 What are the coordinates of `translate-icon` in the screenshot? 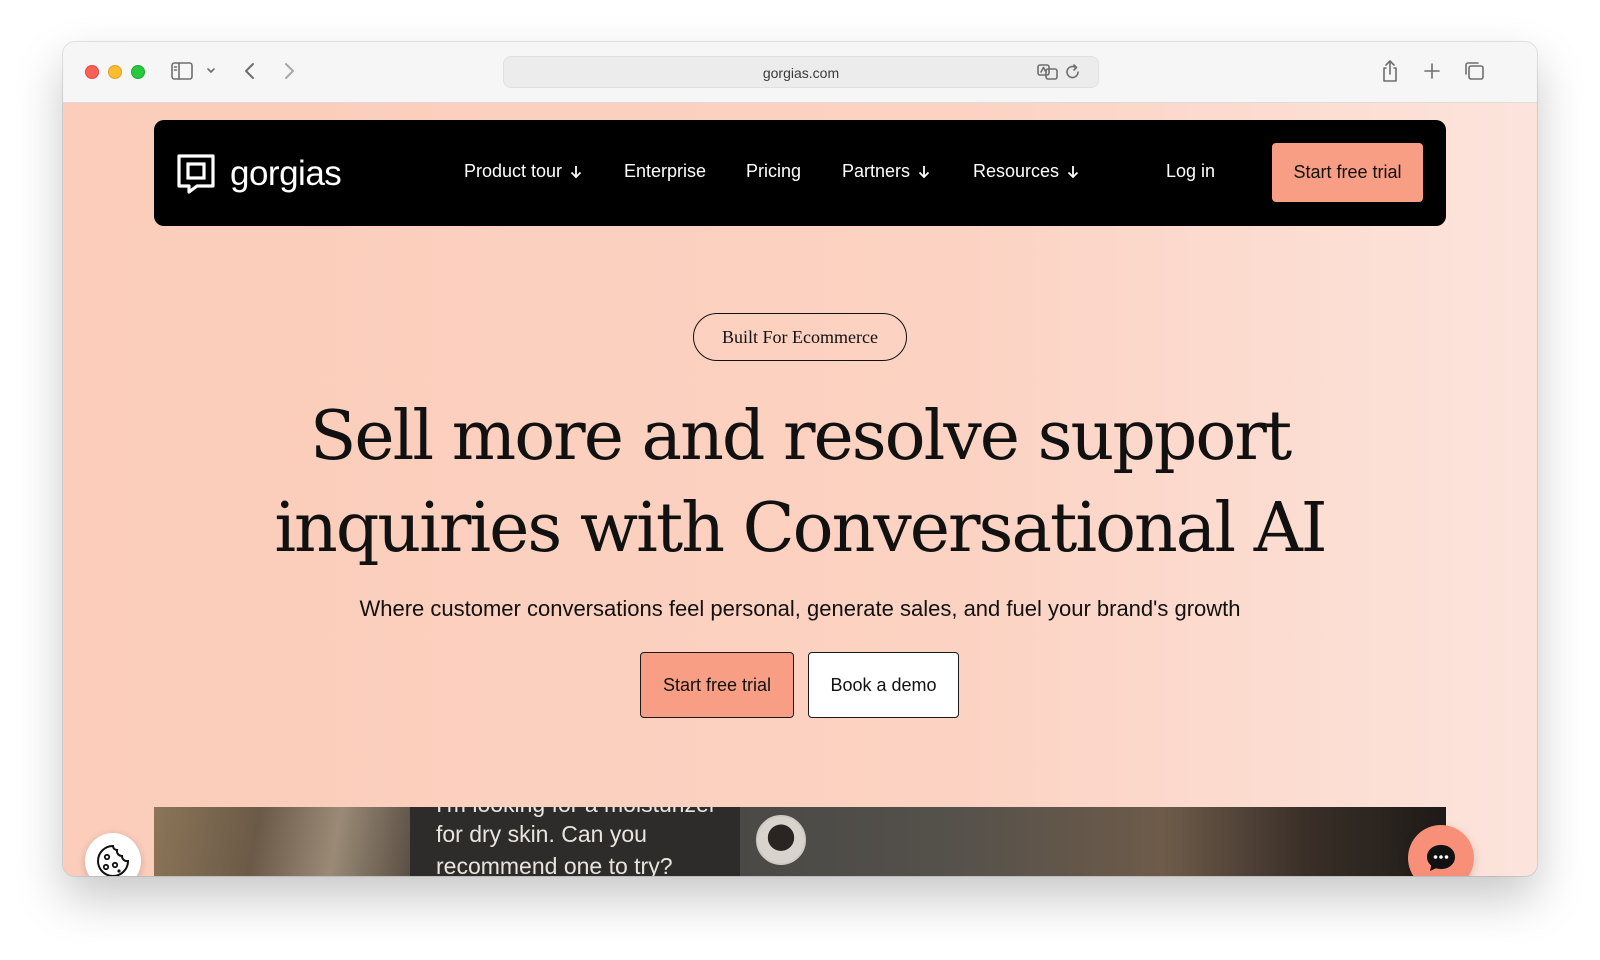 It's located at (1048, 72).